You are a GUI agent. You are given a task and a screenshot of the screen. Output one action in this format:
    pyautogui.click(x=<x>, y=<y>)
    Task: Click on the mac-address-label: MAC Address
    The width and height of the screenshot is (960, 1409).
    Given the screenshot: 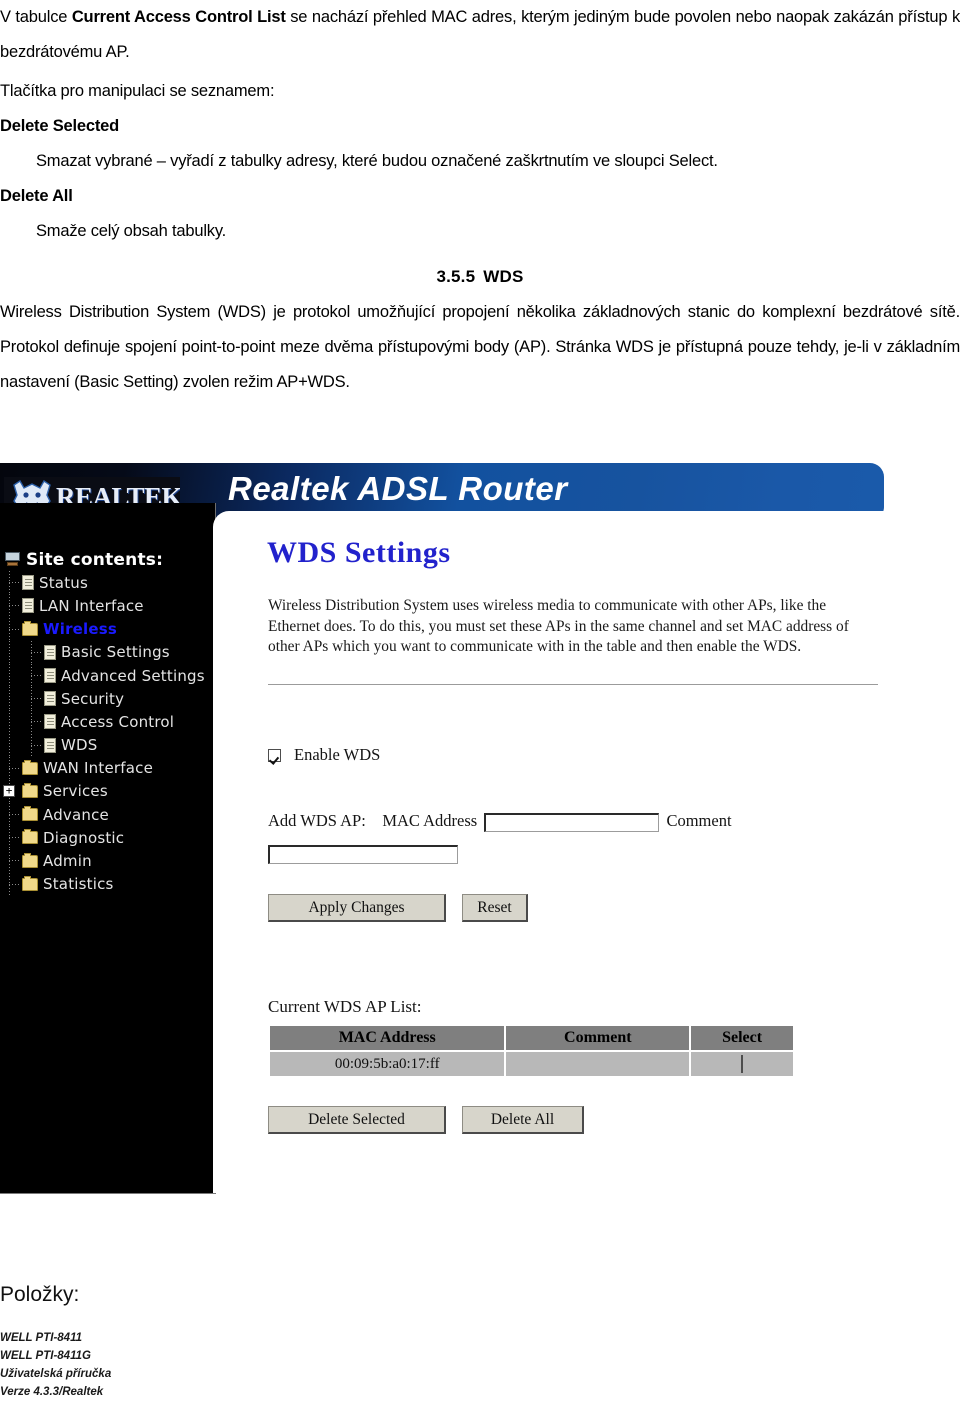 What is the action you would take?
    pyautogui.click(x=430, y=820)
    